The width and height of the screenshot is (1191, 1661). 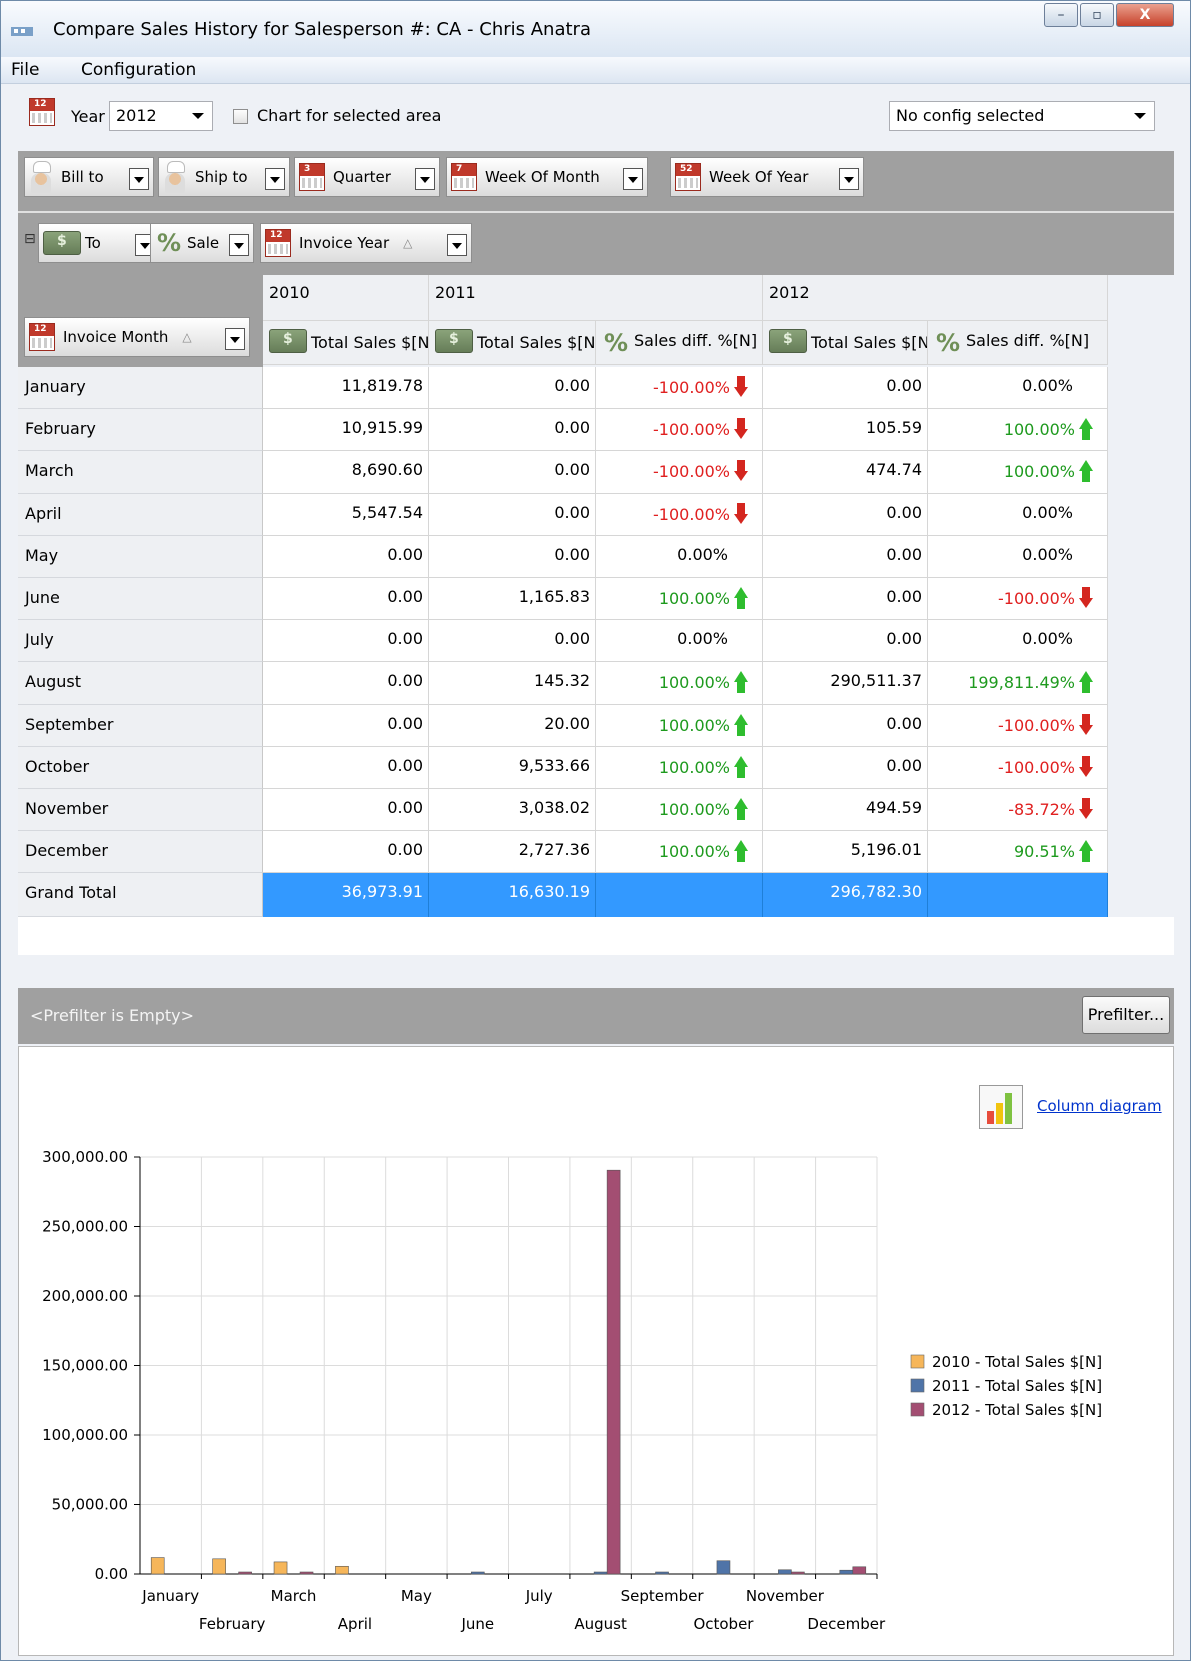 I want to click on row-header-may: May, so click(x=140, y=557).